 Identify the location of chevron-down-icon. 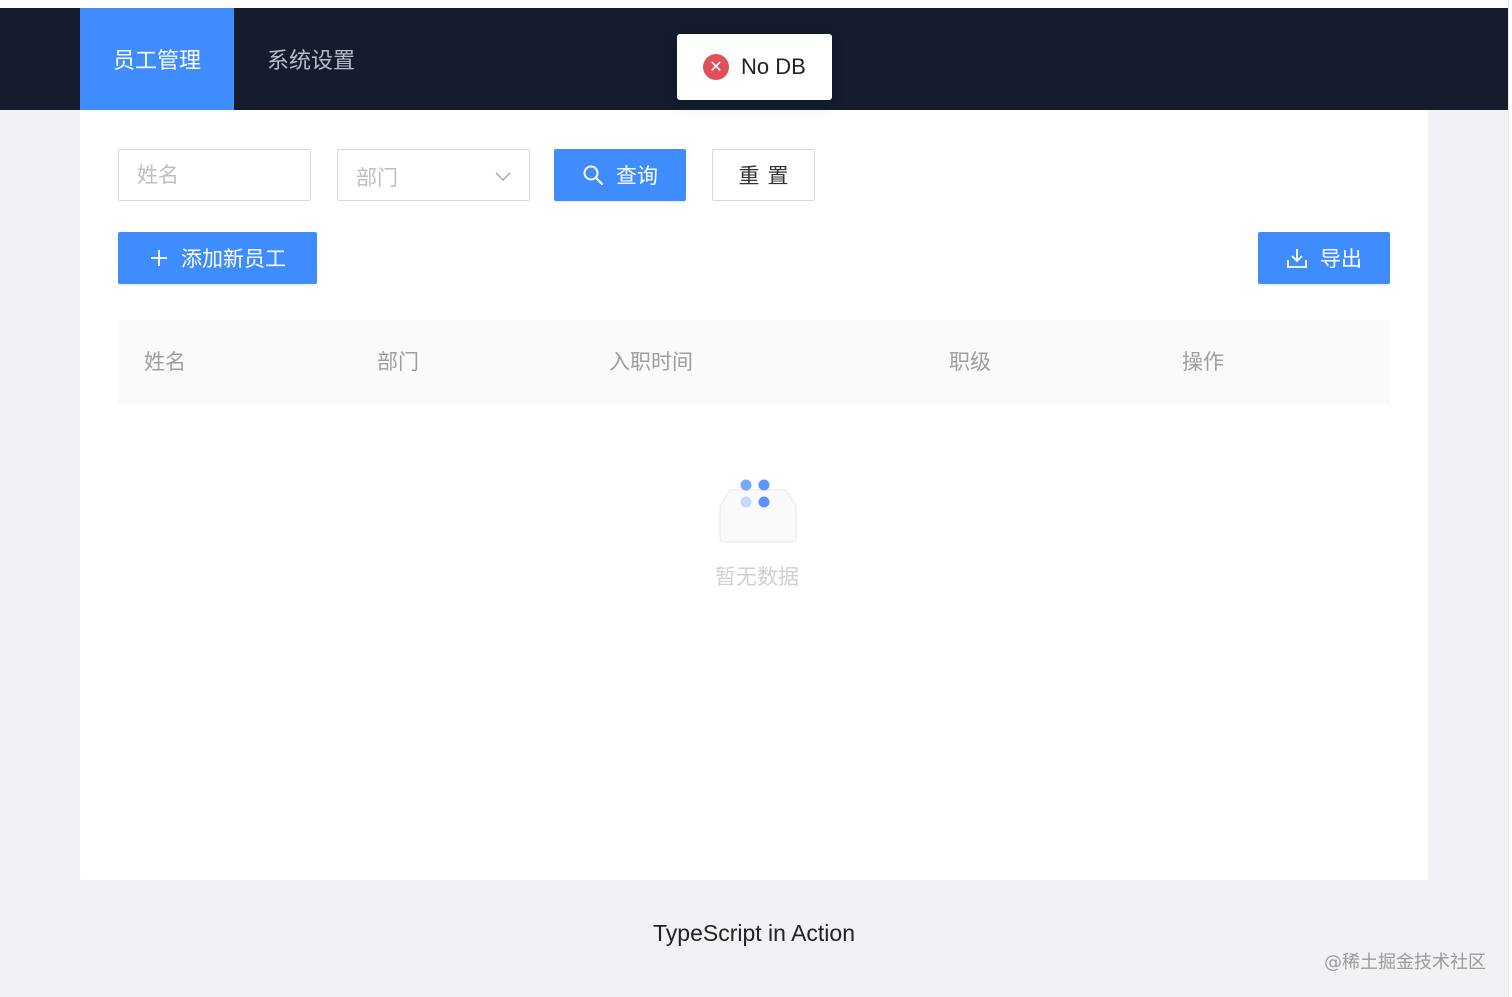
(503, 177).